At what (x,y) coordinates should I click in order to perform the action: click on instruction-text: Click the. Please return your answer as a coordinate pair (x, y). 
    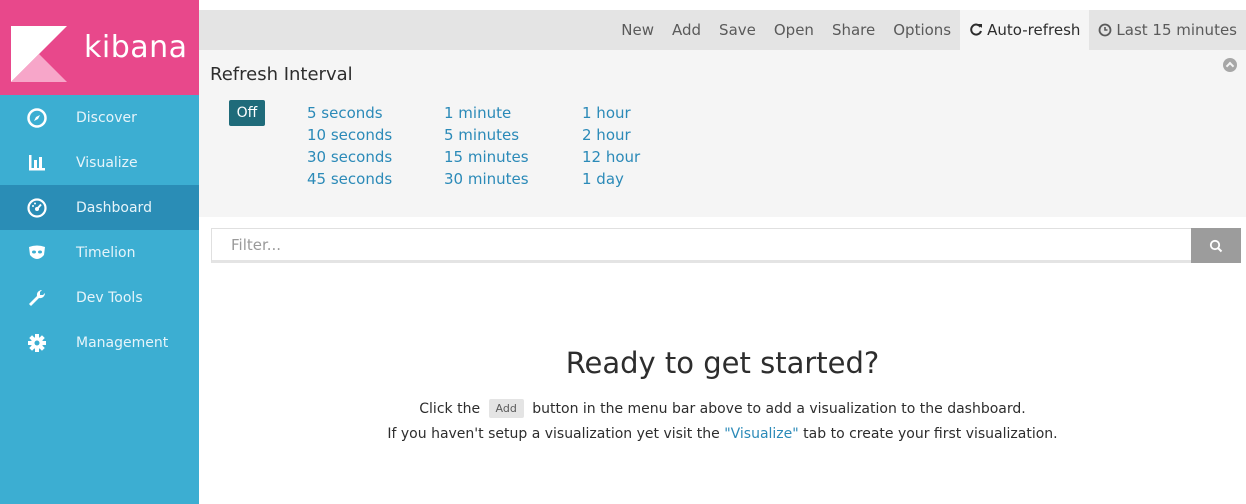
    Looking at the image, I should click on (450, 409).